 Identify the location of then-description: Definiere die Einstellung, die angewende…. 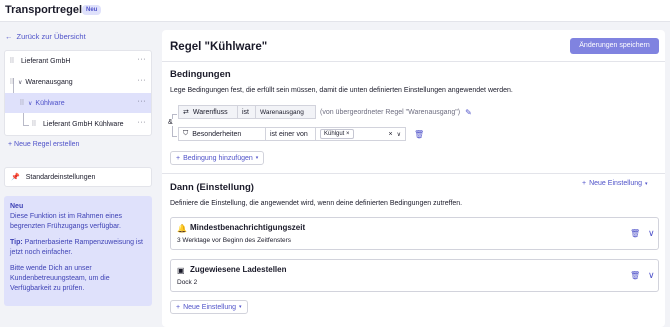
(316, 203).